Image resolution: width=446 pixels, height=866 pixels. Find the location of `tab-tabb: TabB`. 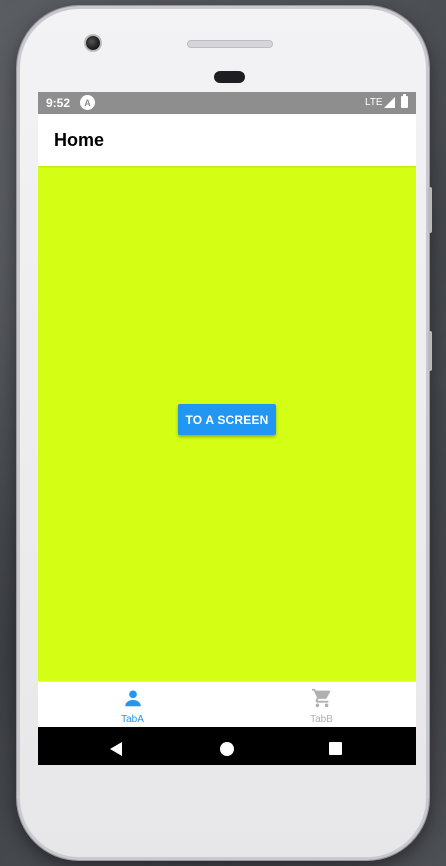

tab-tabb: TabB is located at coordinates (321, 704).